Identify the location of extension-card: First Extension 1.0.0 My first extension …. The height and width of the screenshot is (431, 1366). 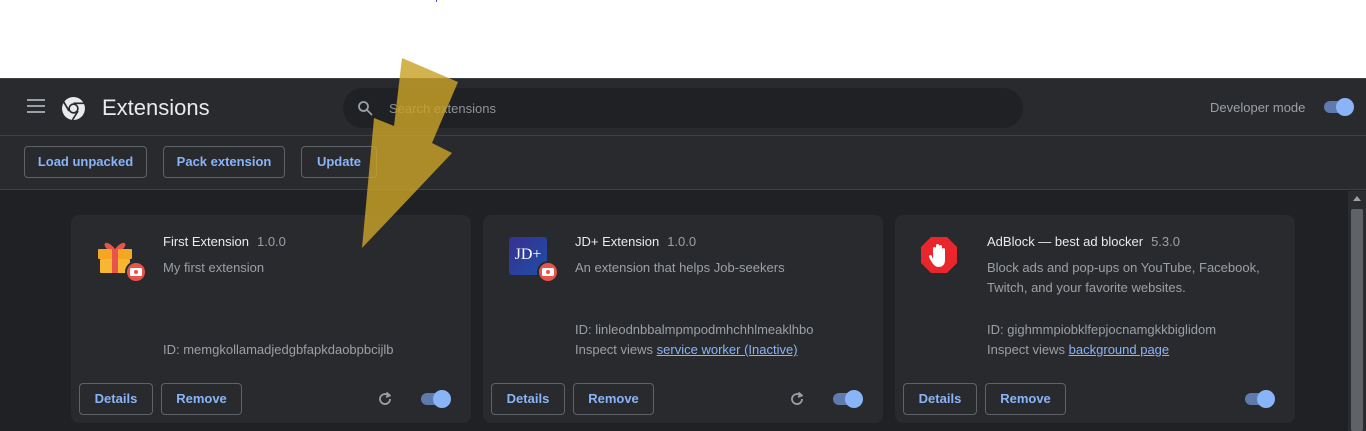
(271, 319).